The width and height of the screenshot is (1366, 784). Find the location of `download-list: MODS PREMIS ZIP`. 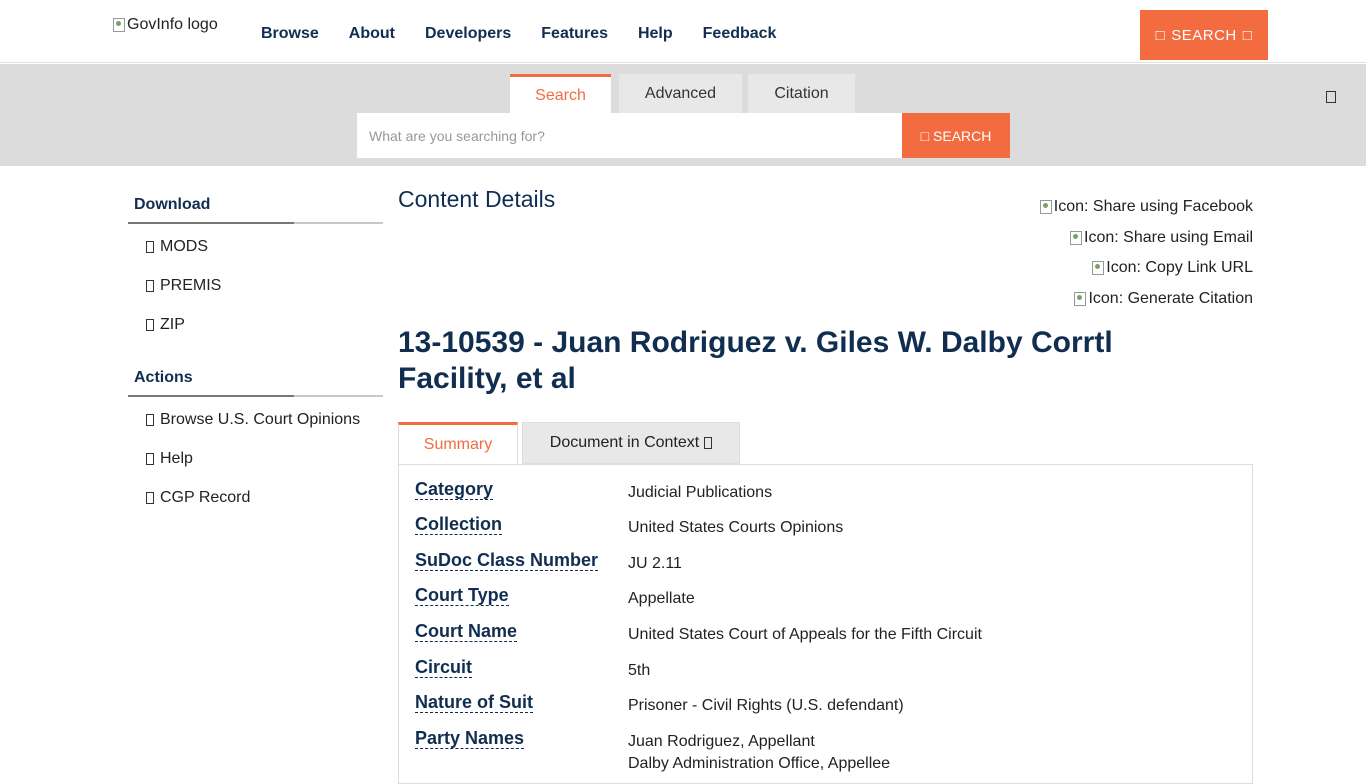

download-list: MODS PREMIS ZIP is located at coordinates (255, 285).